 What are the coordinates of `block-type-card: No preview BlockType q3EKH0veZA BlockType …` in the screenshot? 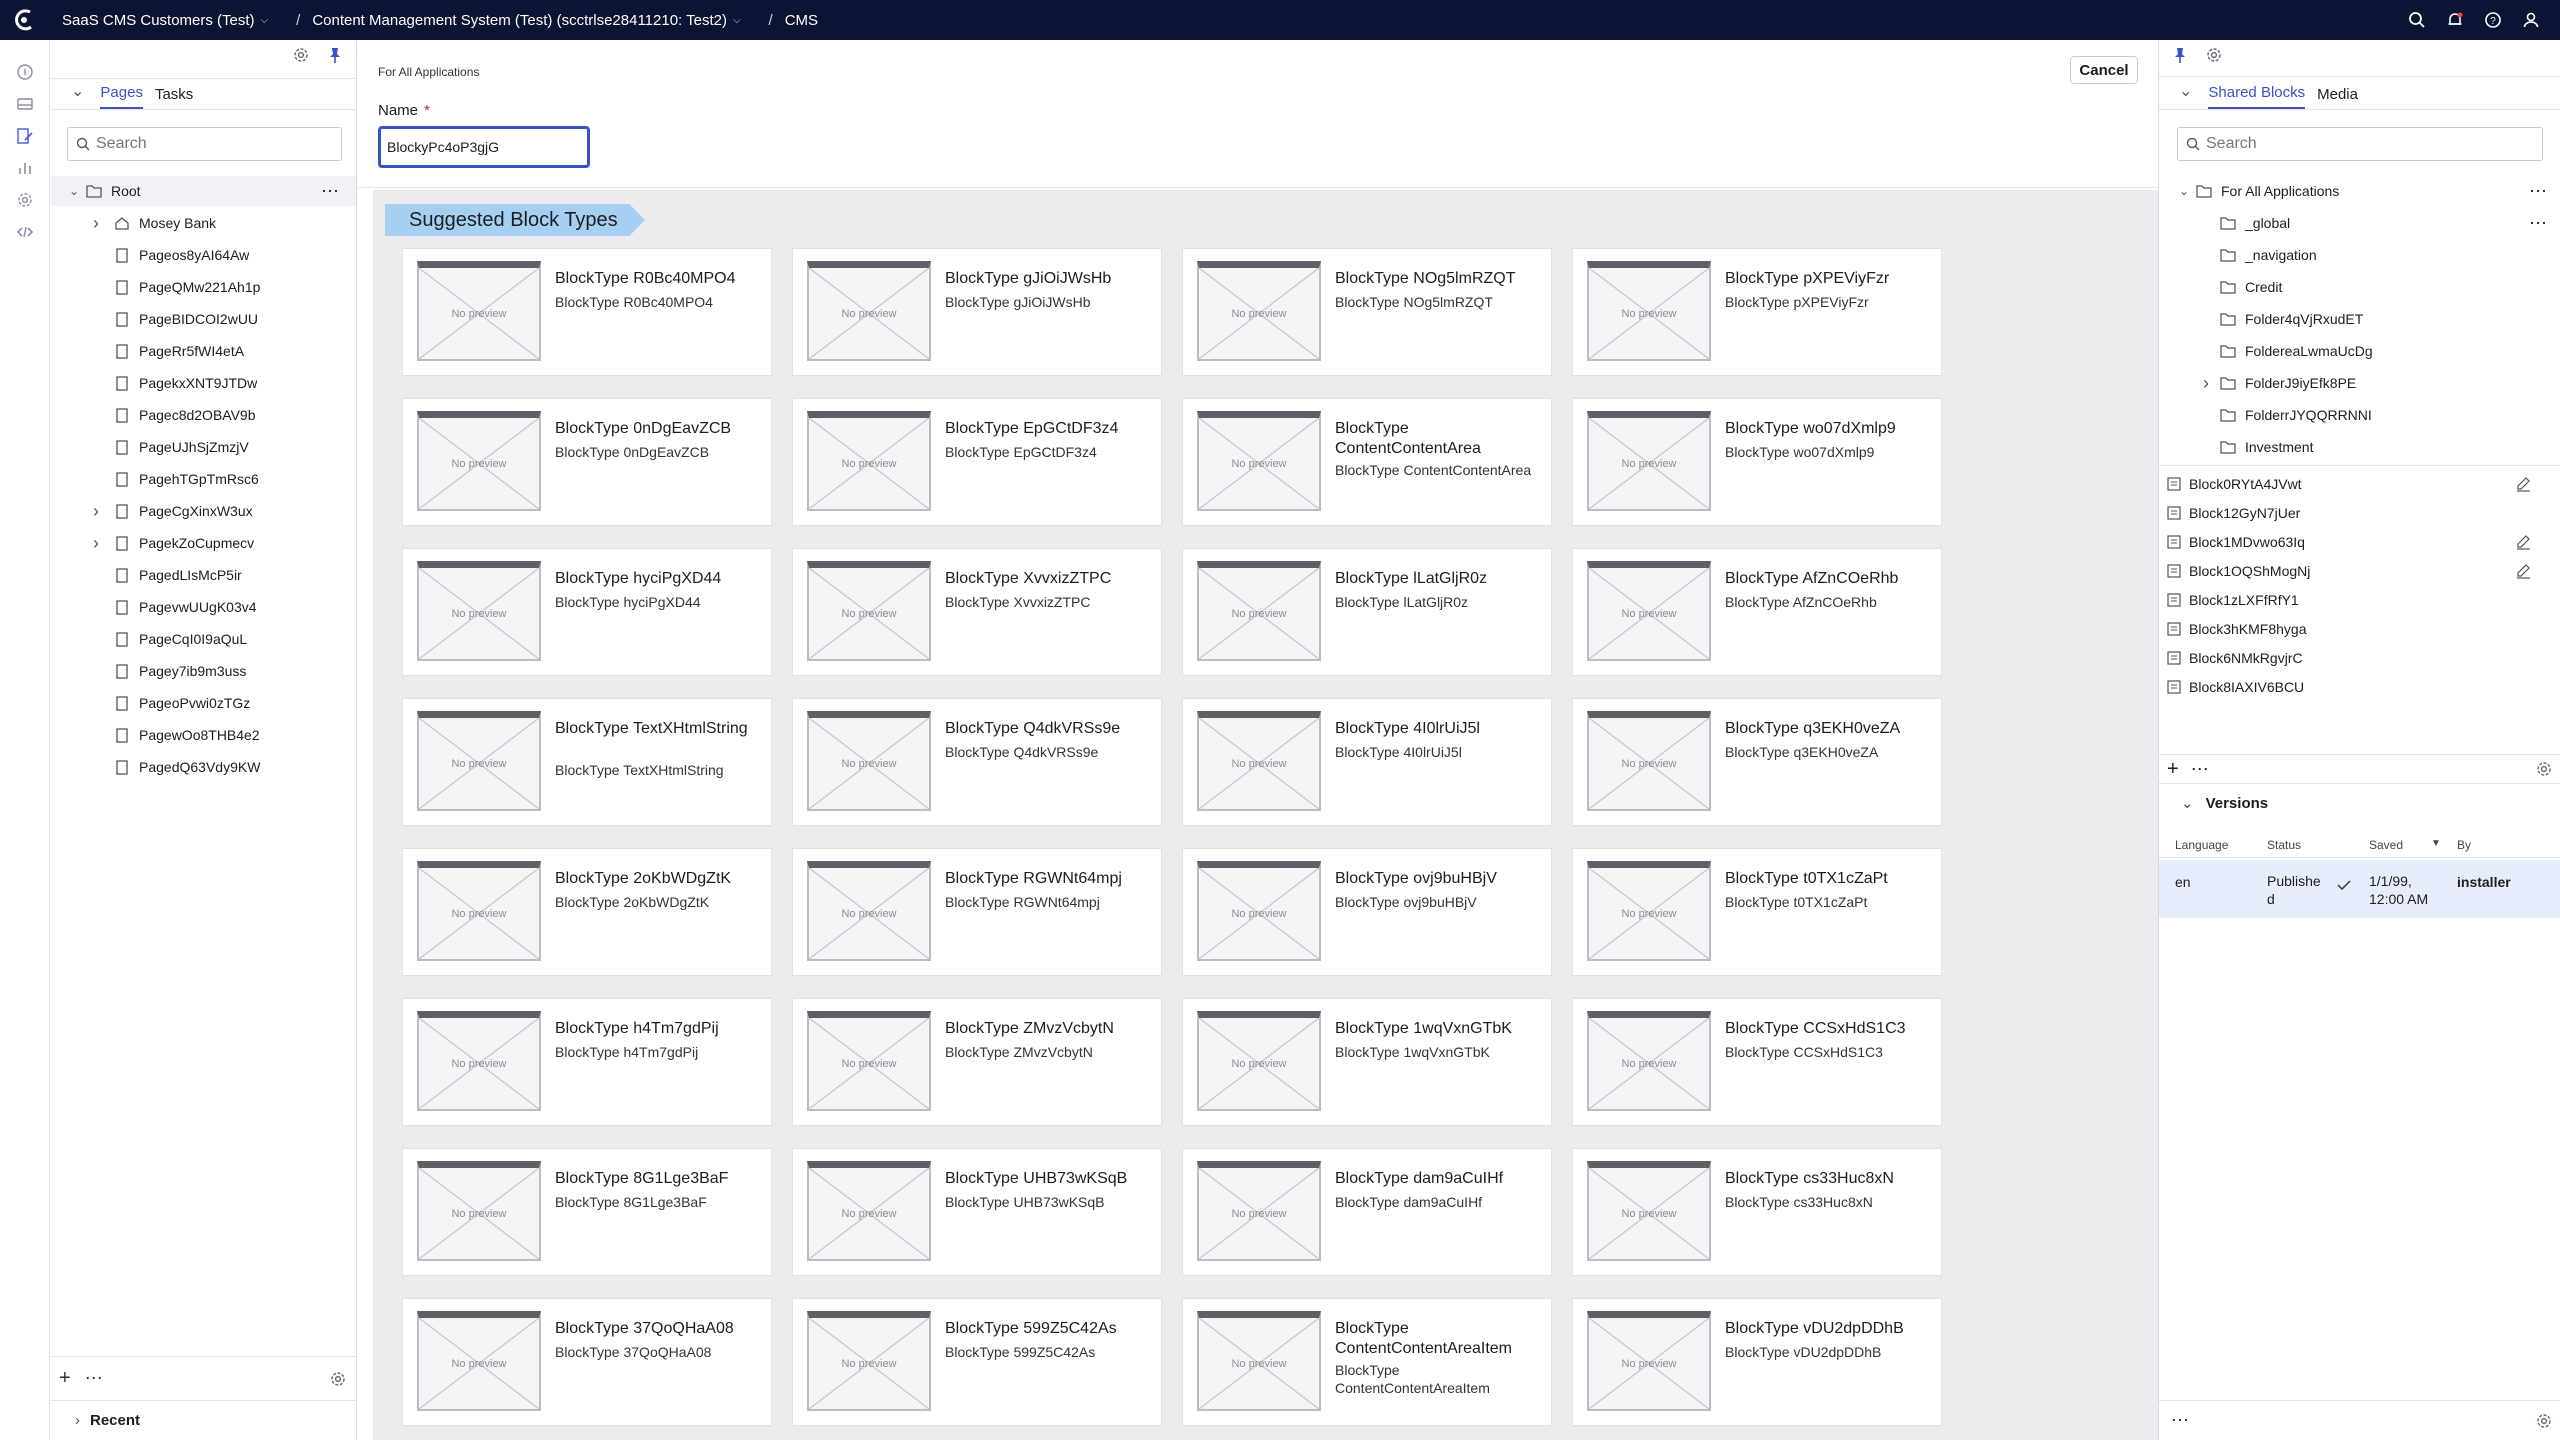 It's located at (1757, 762).